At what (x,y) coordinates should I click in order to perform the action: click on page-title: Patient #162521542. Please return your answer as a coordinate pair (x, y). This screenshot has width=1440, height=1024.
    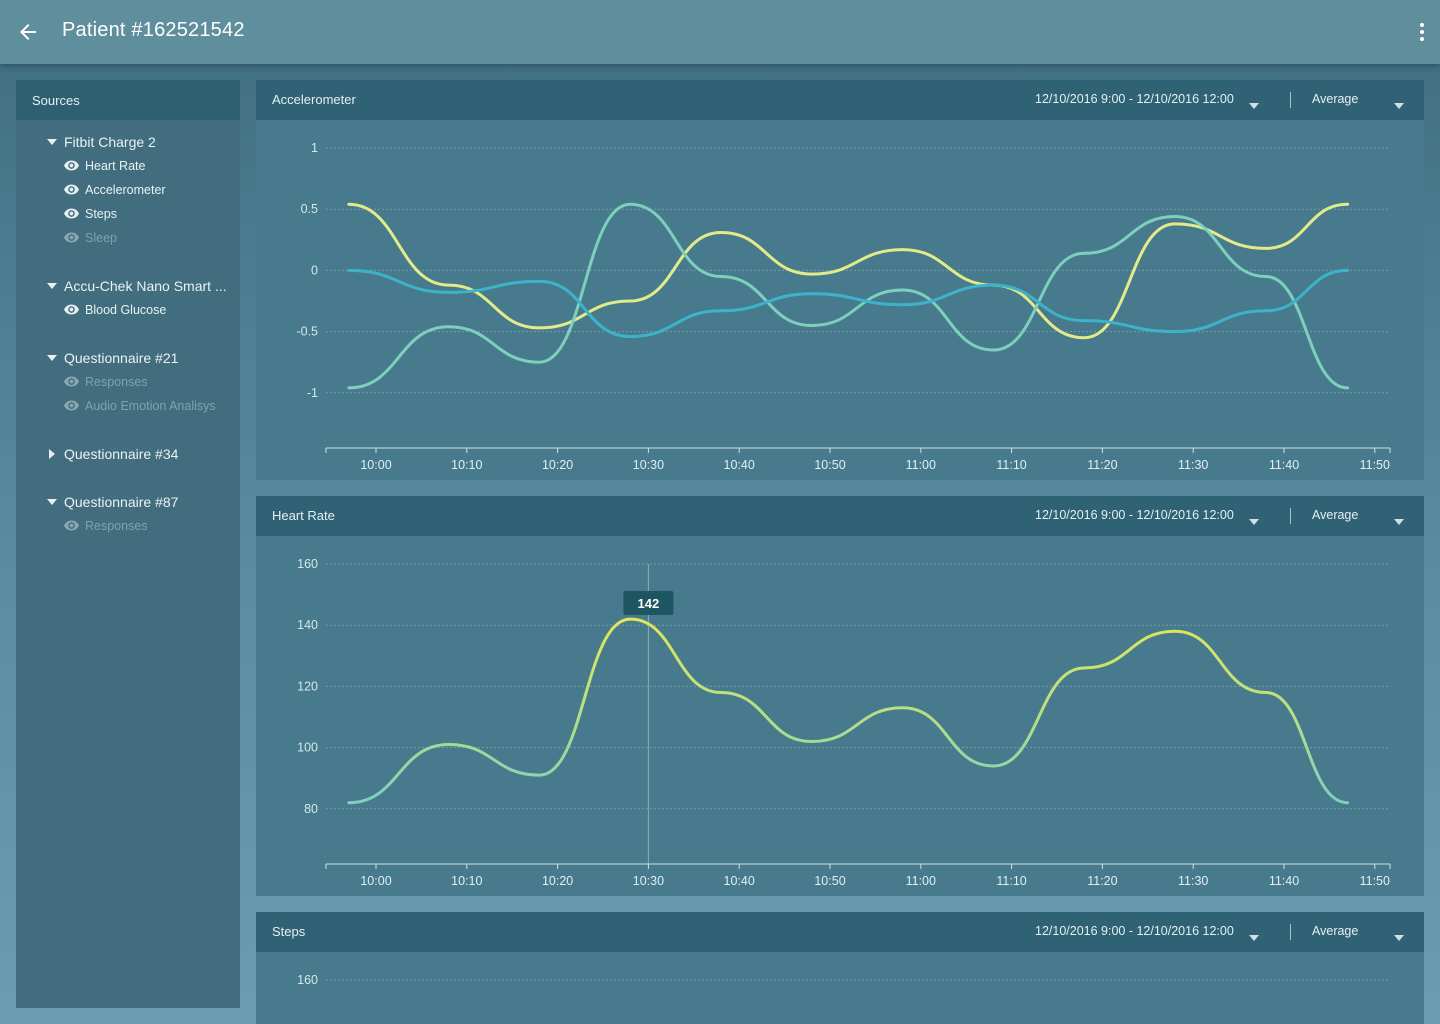
    Looking at the image, I should click on (153, 30).